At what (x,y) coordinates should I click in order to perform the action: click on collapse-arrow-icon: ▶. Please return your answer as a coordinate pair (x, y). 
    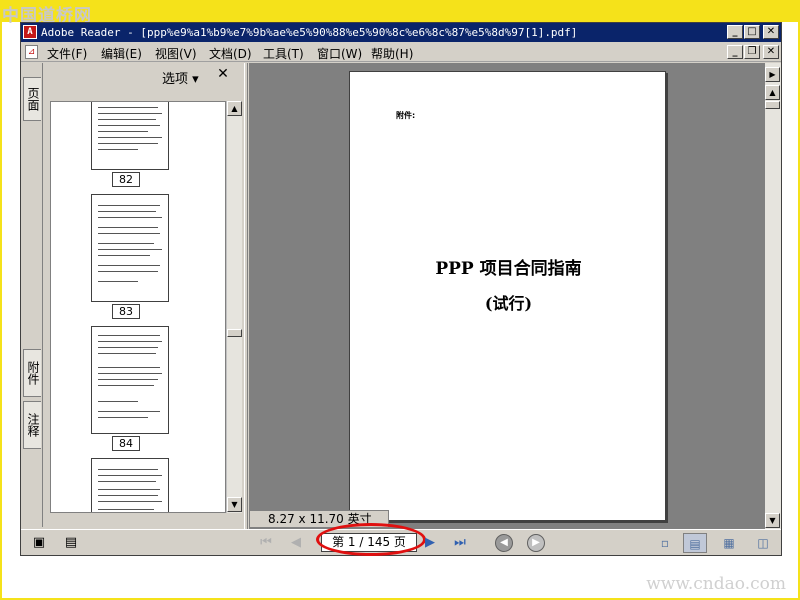
    Looking at the image, I should click on (772, 74).